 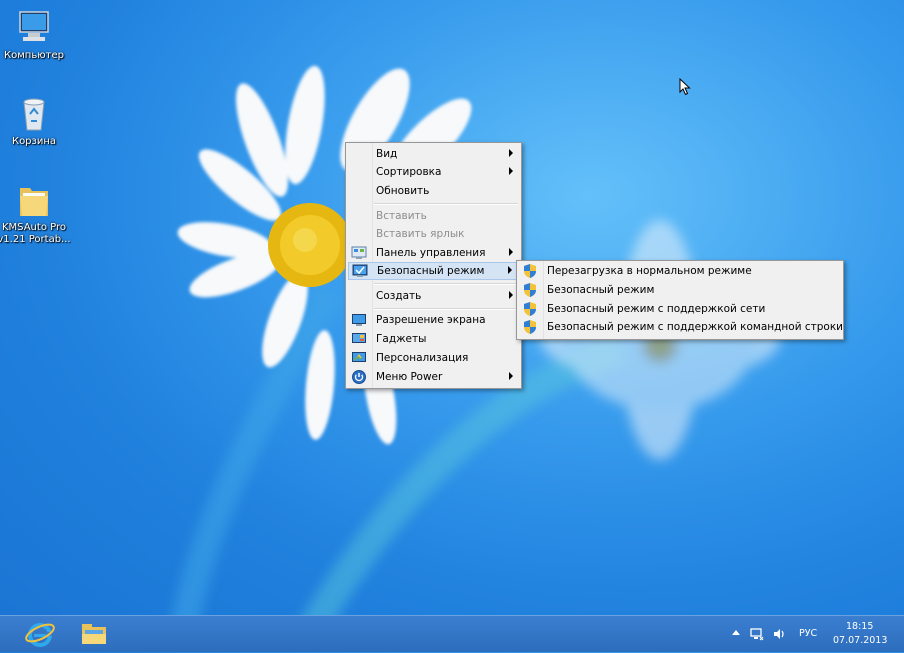 What do you see at coordinates (359, 320) in the screenshot?
I see `screen-resolution-icon` at bounding box center [359, 320].